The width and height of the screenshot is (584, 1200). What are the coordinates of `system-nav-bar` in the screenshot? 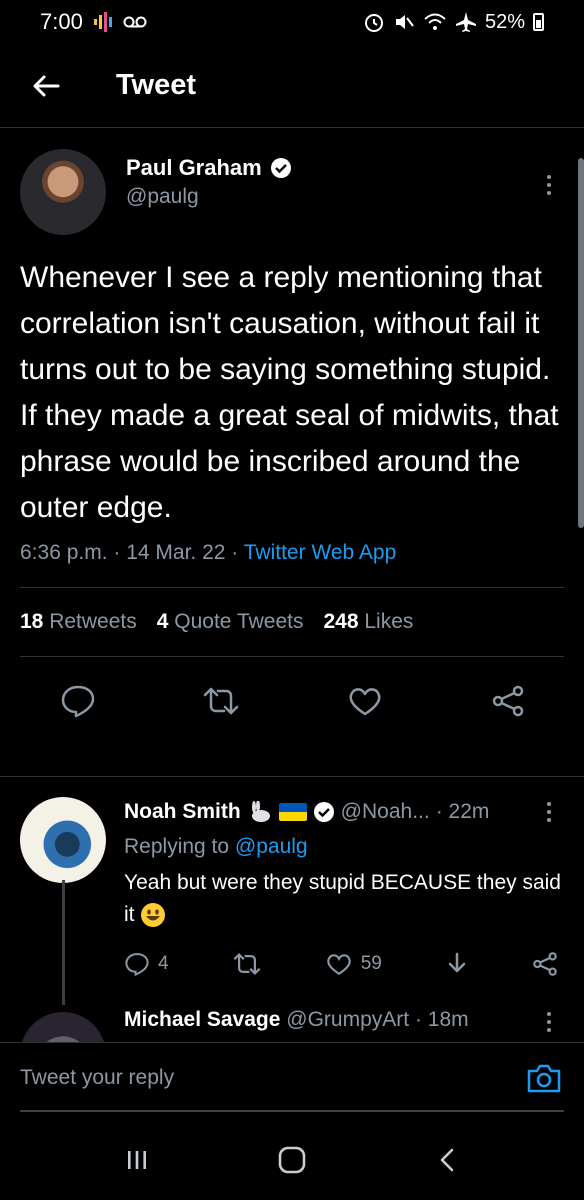 It's located at (292, 1160).